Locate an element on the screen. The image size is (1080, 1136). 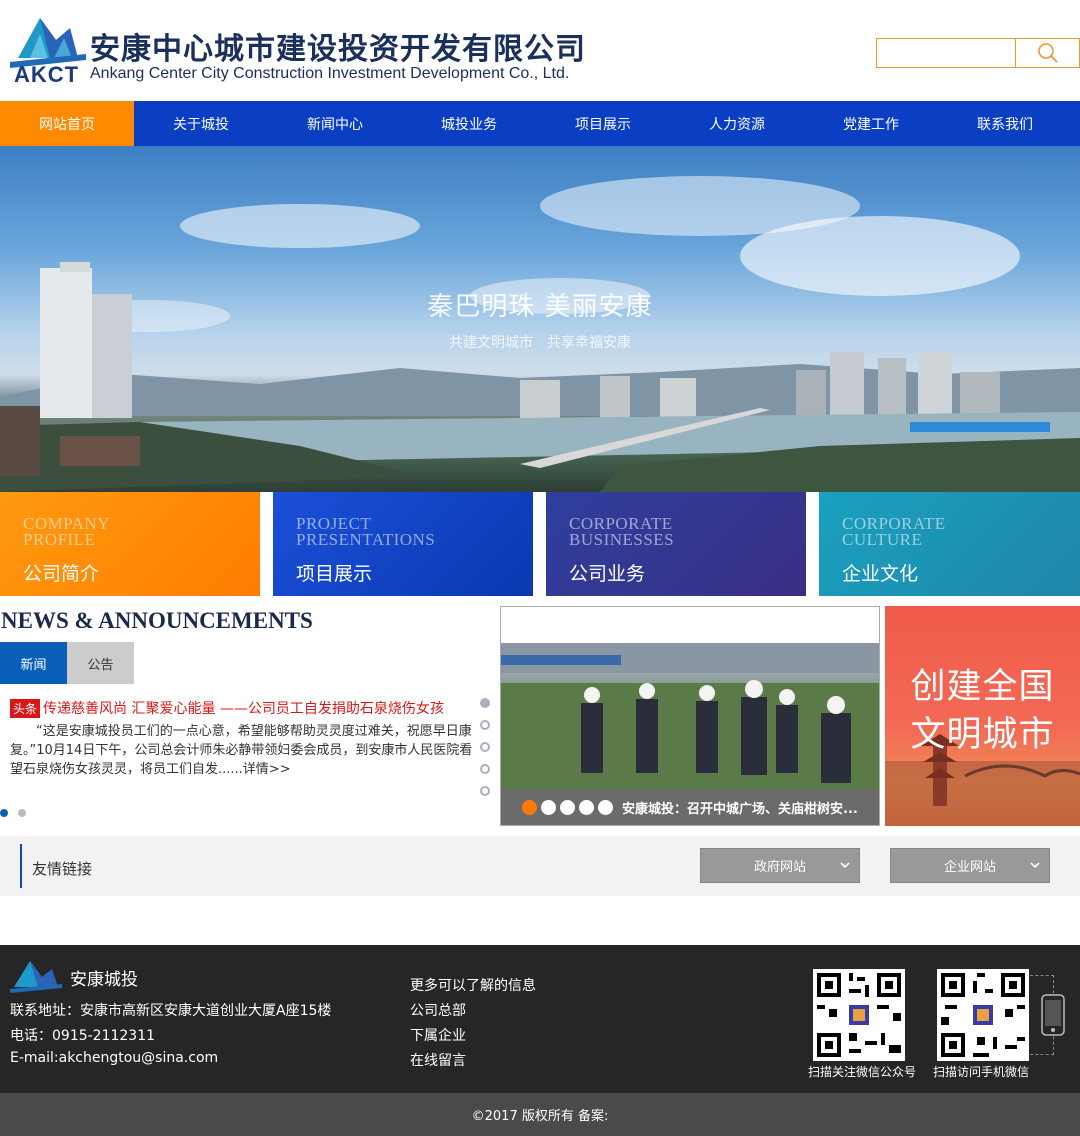
site-visit-photo-illustration is located at coordinates (690, 716).